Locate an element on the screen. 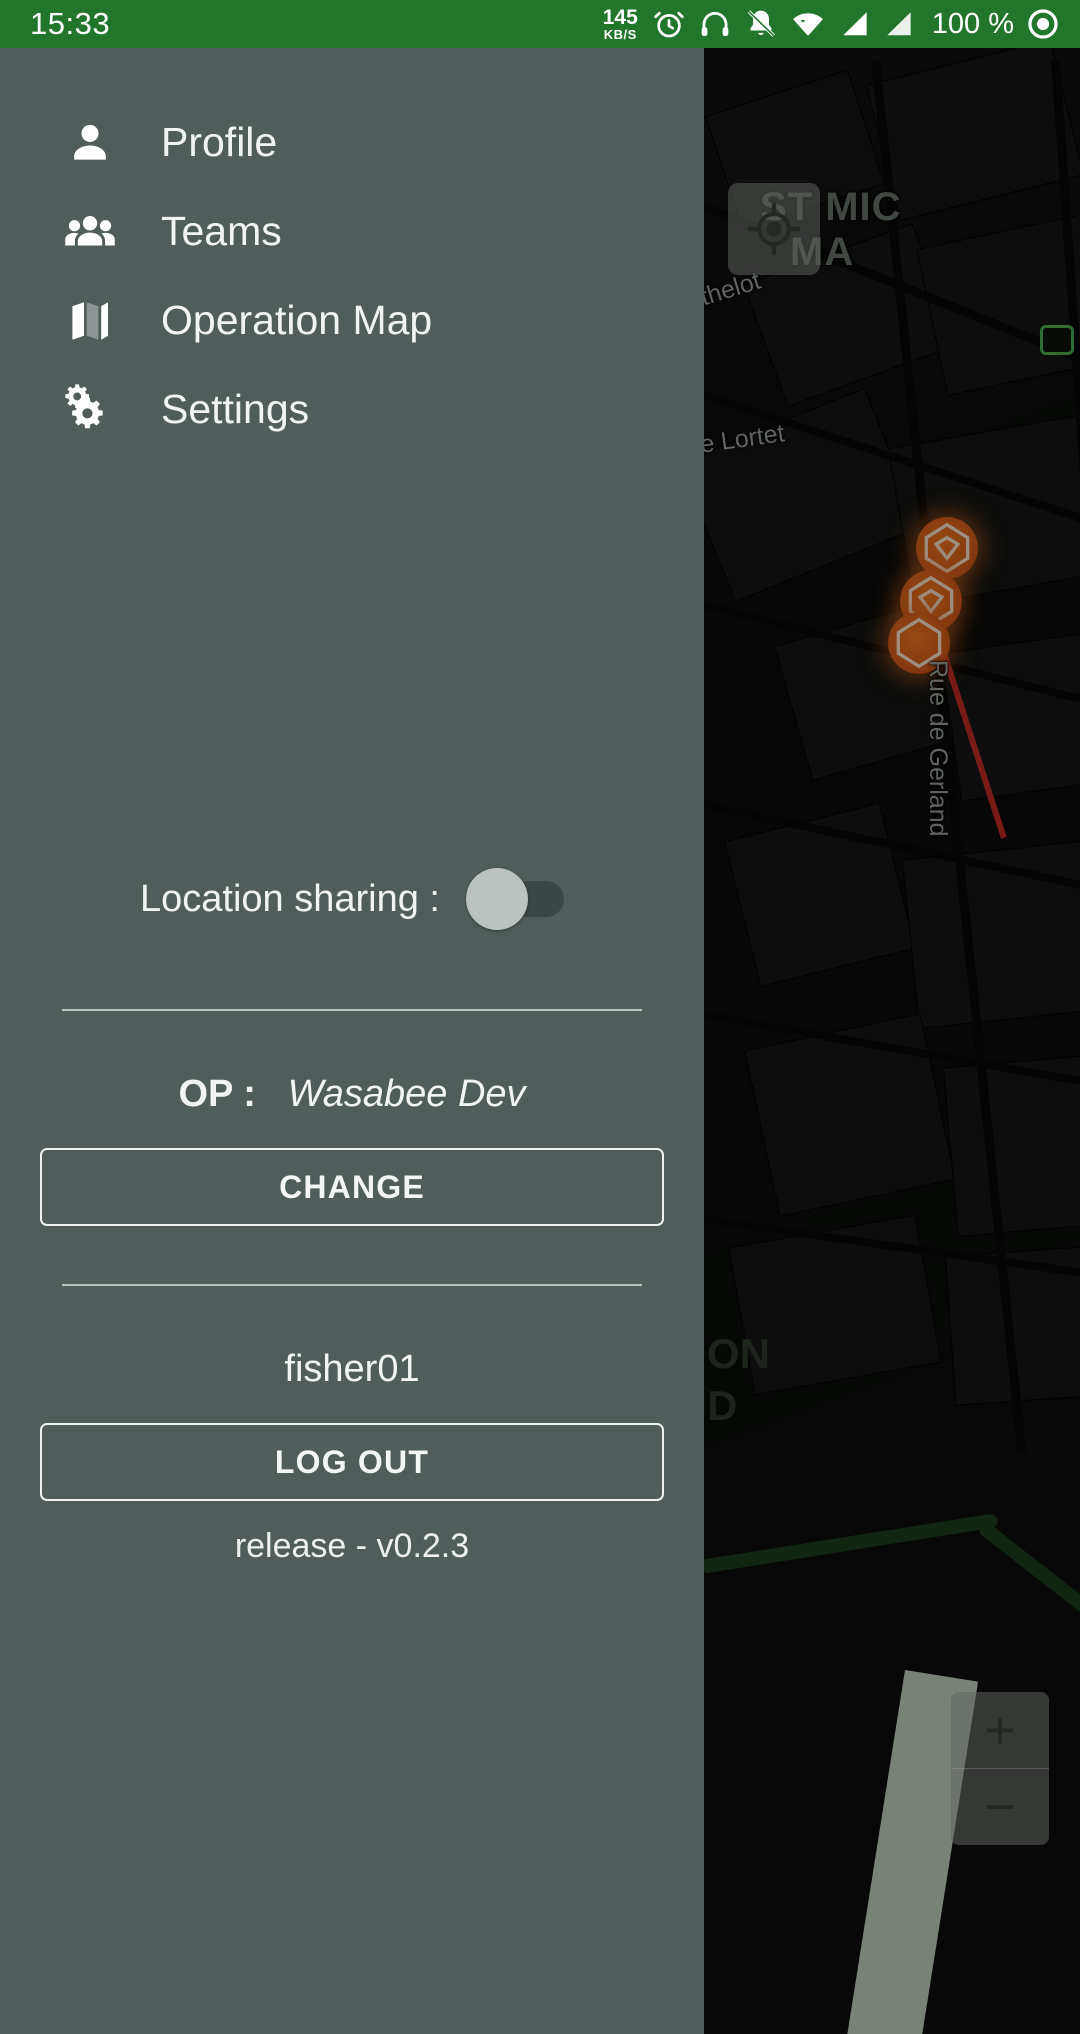 The width and height of the screenshot is (1080, 2034). network-speed-value: 145 is located at coordinates (620, 17).